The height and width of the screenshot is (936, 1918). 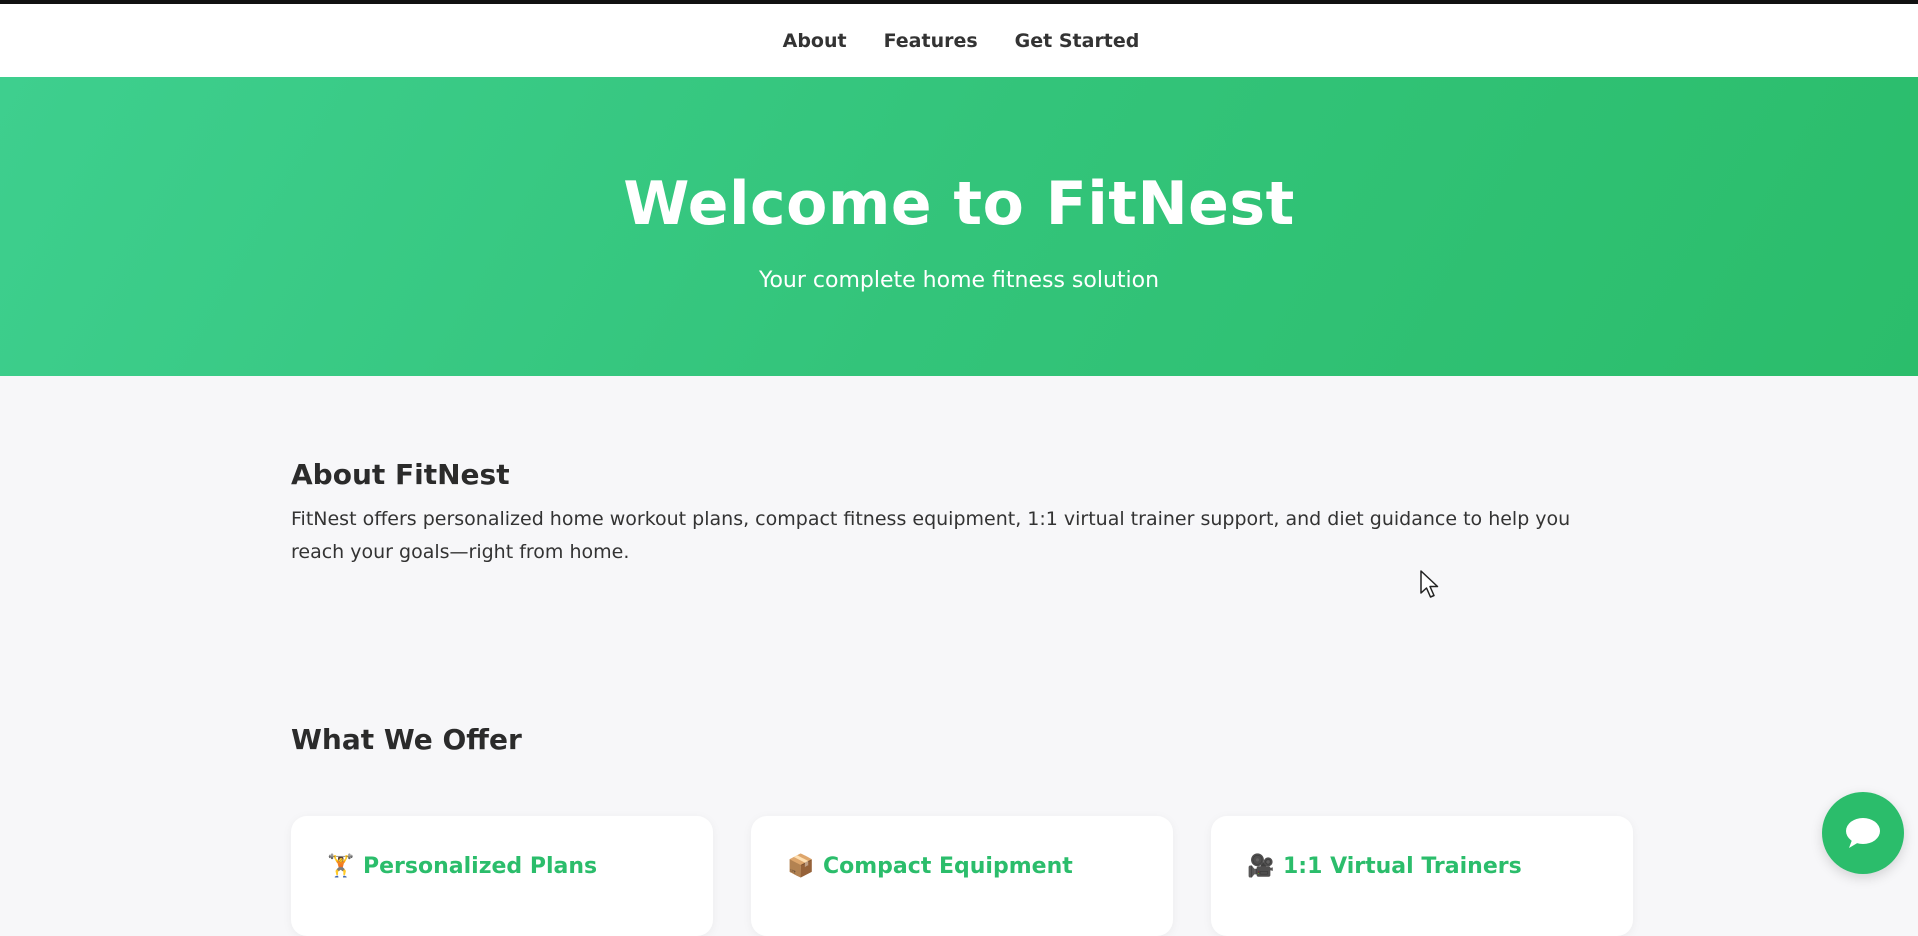 I want to click on about-heading: About FitNest, so click(x=400, y=474).